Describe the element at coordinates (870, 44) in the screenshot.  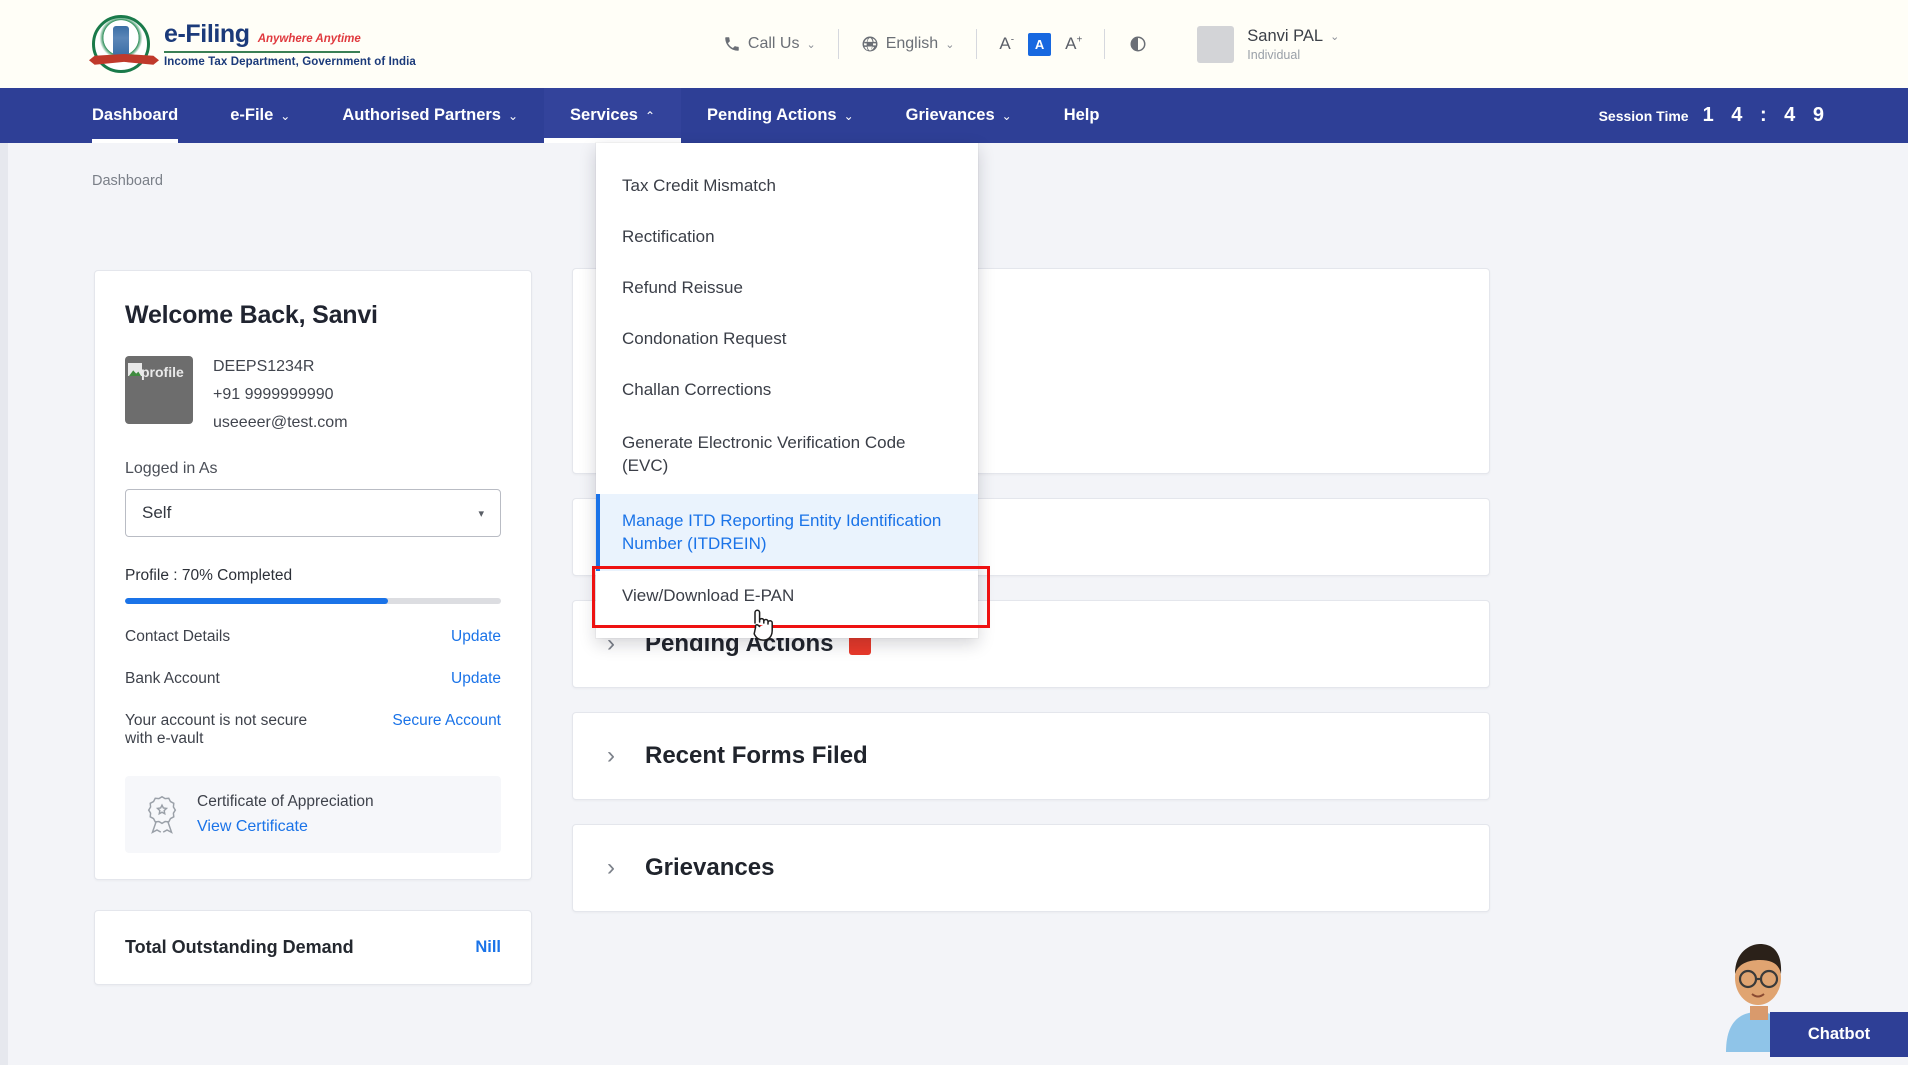
I see `globe-icon` at that location.